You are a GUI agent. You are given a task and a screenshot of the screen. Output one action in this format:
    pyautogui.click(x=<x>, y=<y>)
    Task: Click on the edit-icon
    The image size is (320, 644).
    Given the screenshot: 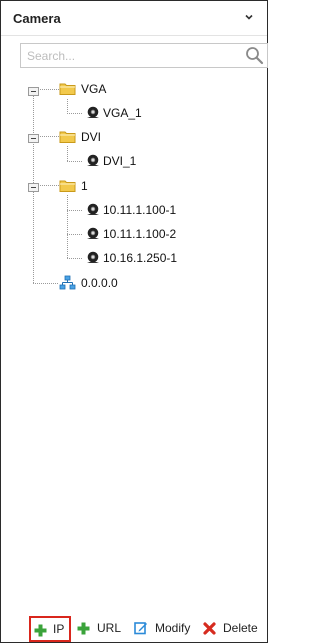 What is the action you would take?
    pyautogui.click(x=141, y=631)
    